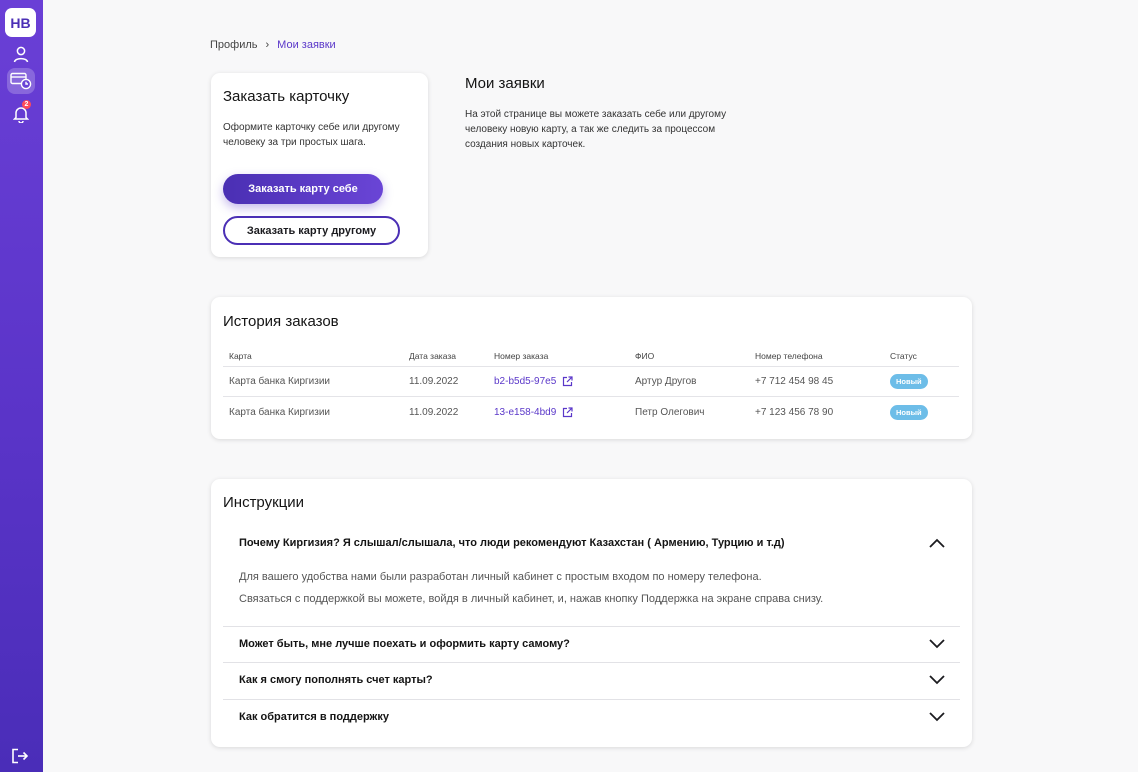 Image resolution: width=1138 pixels, height=772 pixels. What do you see at coordinates (281, 321) in the screenshot?
I see `order-history-title: История заказов` at bounding box center [281, 321].